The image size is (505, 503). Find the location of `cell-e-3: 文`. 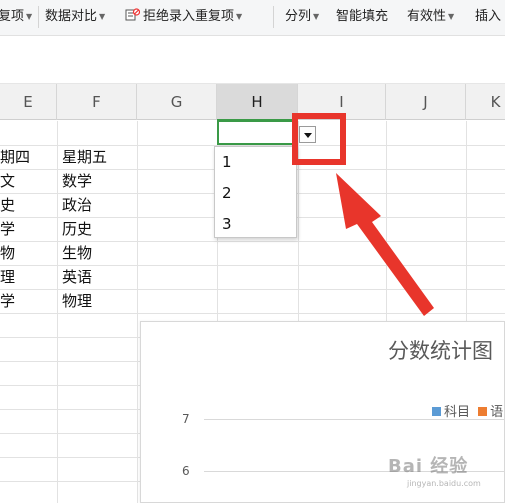

cell-e-3: 文 is located at coordinates (7, 181).